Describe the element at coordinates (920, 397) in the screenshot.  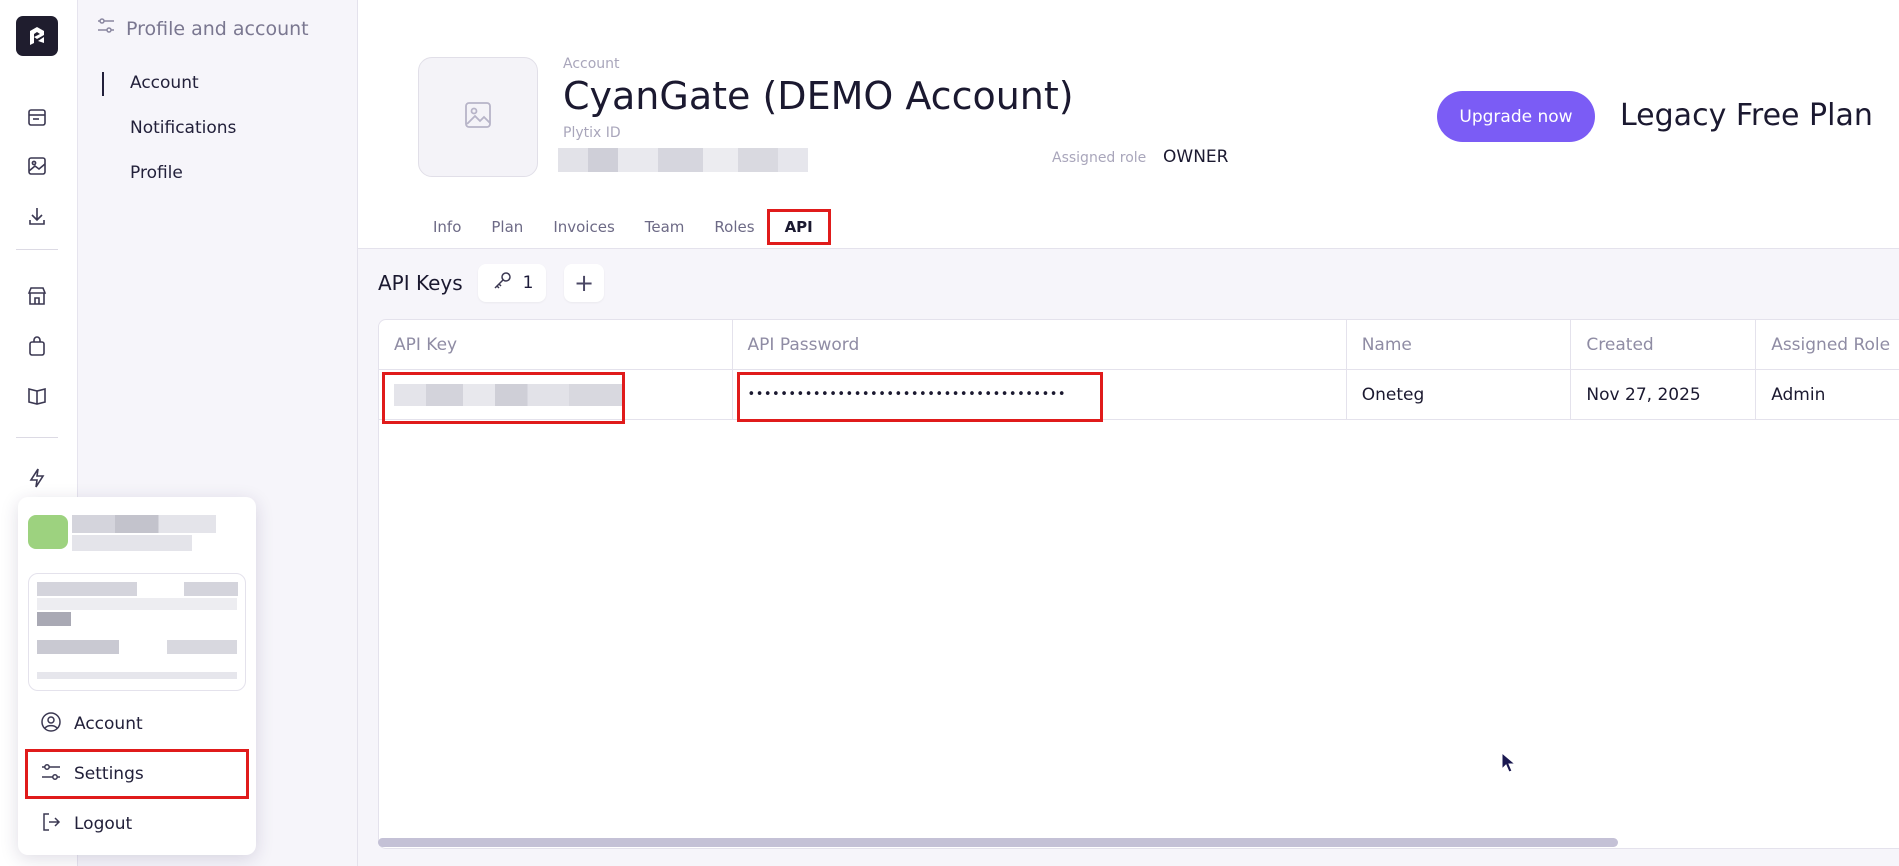
I see `highlight-api-password` at that location.